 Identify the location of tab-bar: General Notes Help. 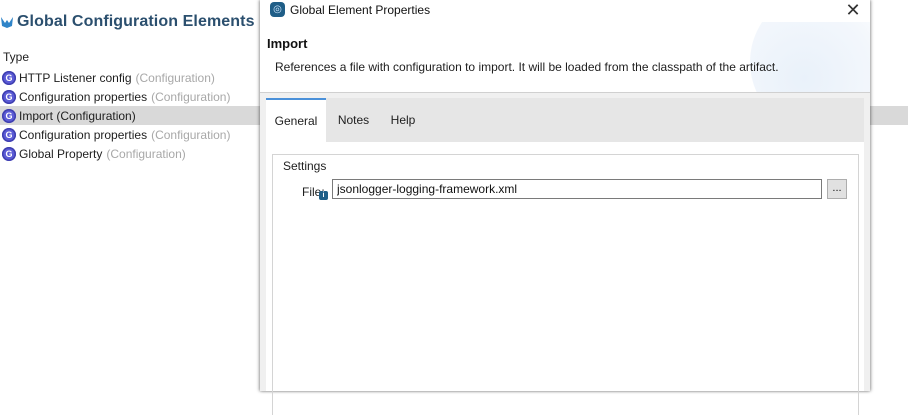
(565, 120).